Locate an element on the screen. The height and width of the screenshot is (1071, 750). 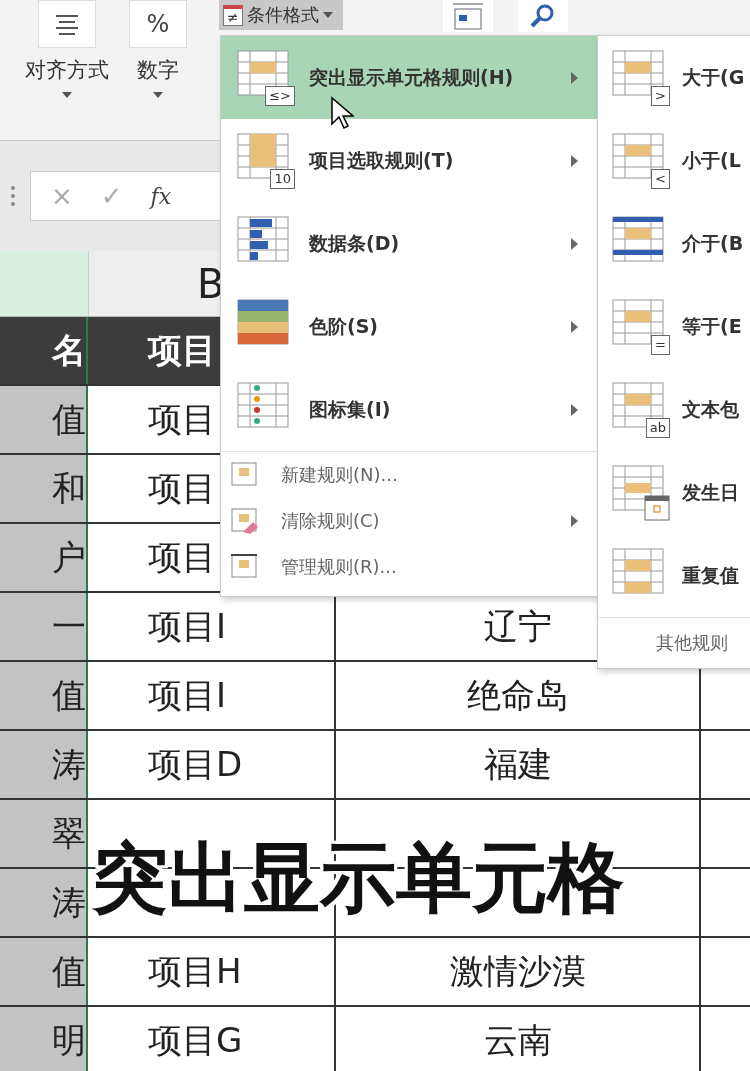
table-icon is located at coordinates (467, 16).